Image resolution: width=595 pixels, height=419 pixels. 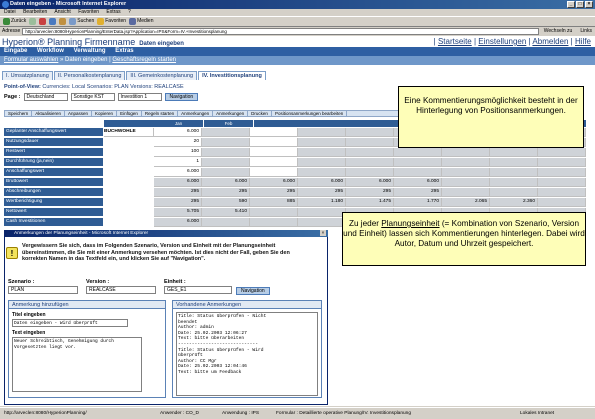 I want to click on page-select-kst: Sonstige KST, so click(x=92, y=97).